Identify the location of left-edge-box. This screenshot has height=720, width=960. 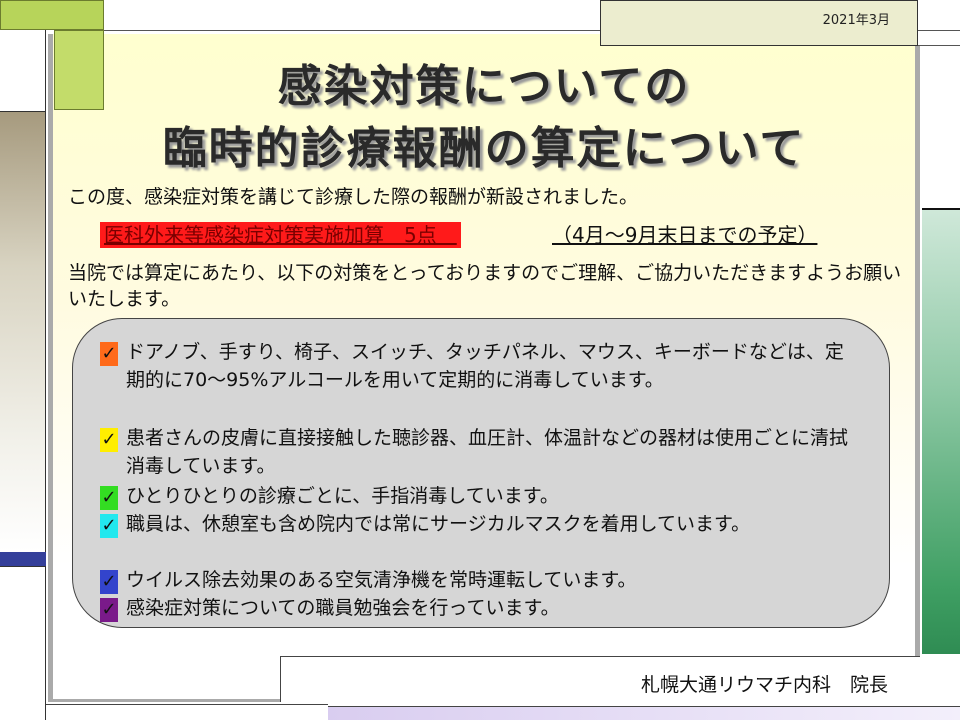
(23, 71).